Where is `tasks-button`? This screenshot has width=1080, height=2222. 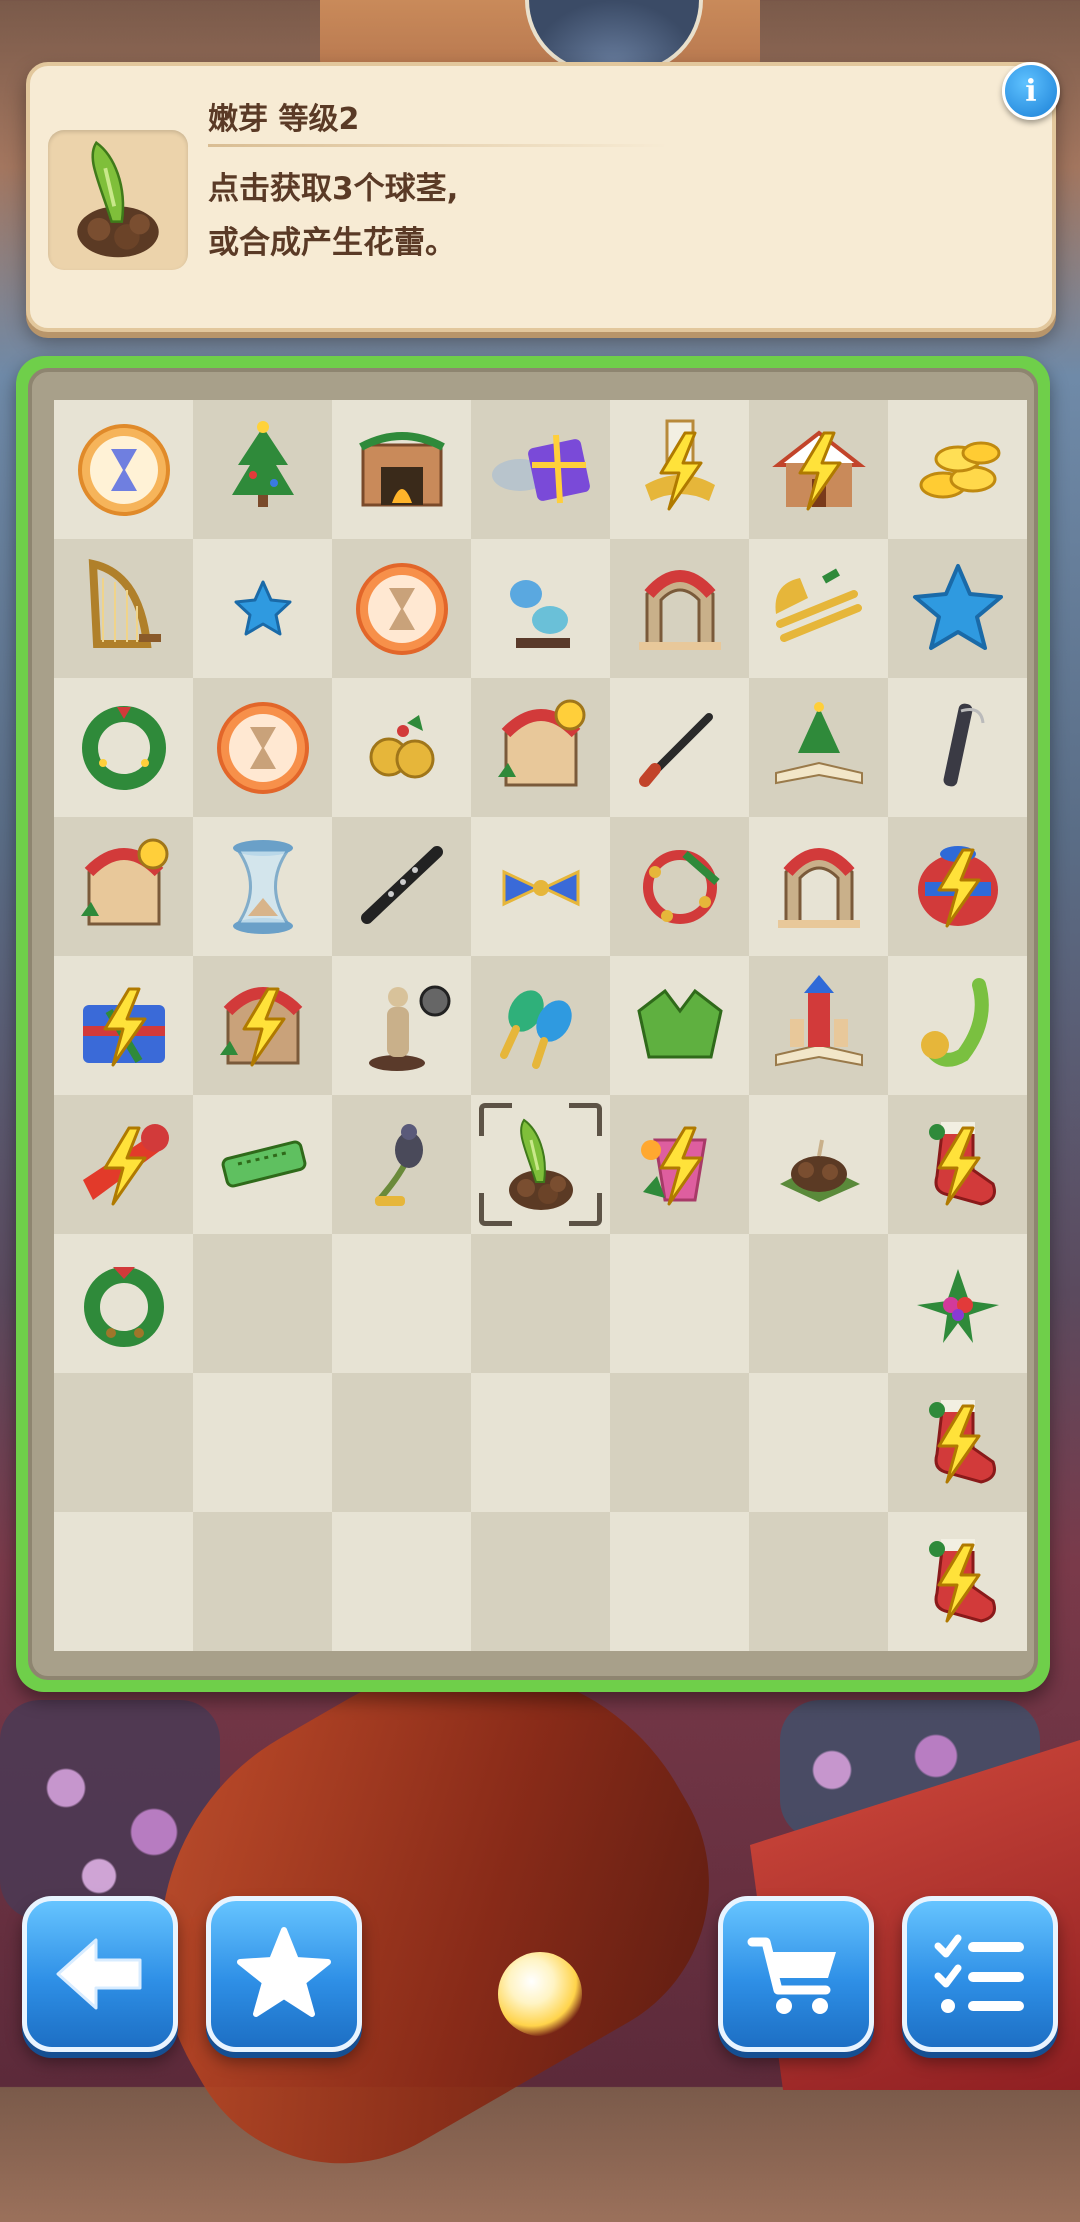 tasks-button is located at coordinates (980, 1974).